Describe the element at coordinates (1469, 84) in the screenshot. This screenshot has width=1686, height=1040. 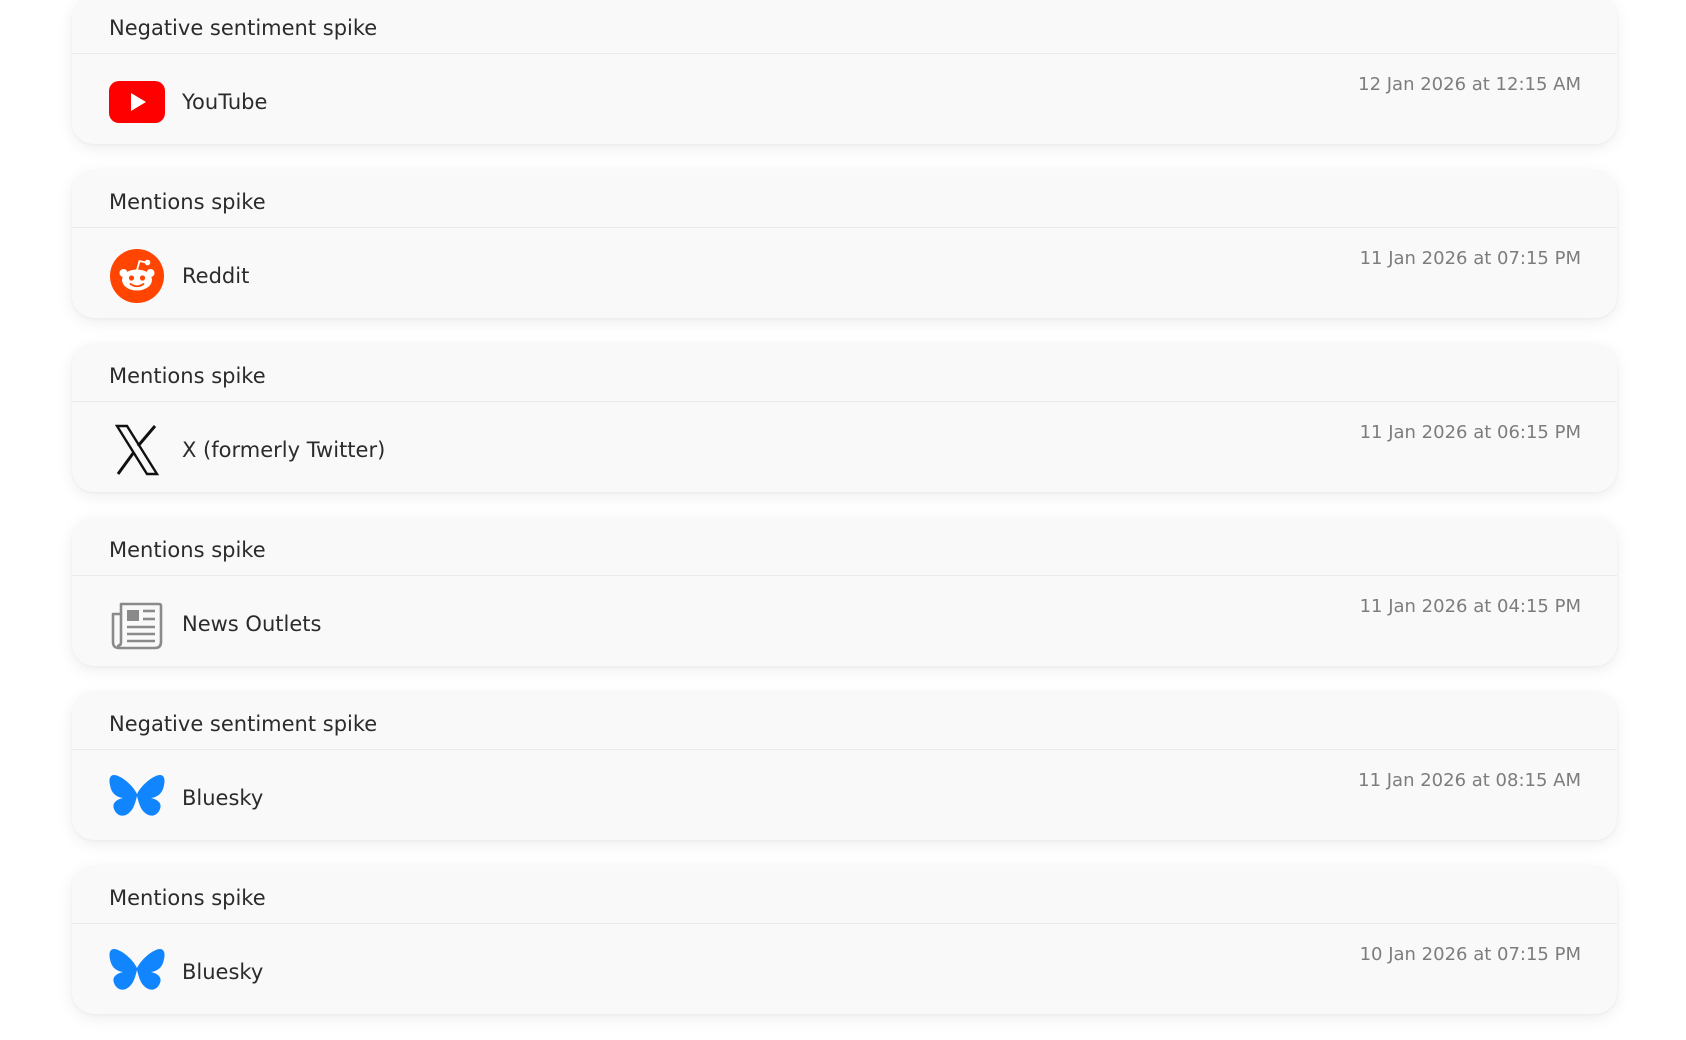
I see `alert-timestamp: 12 Jan 2026 at 12:15 AM` at that location.